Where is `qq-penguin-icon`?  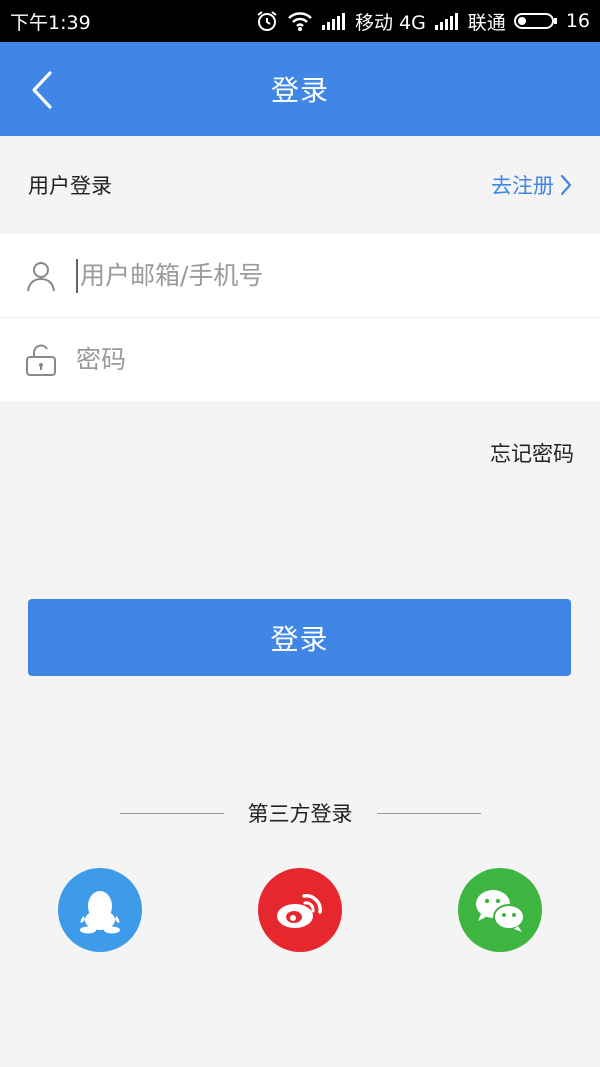
qq-penguin-icon is located at coordinates (100, 912).